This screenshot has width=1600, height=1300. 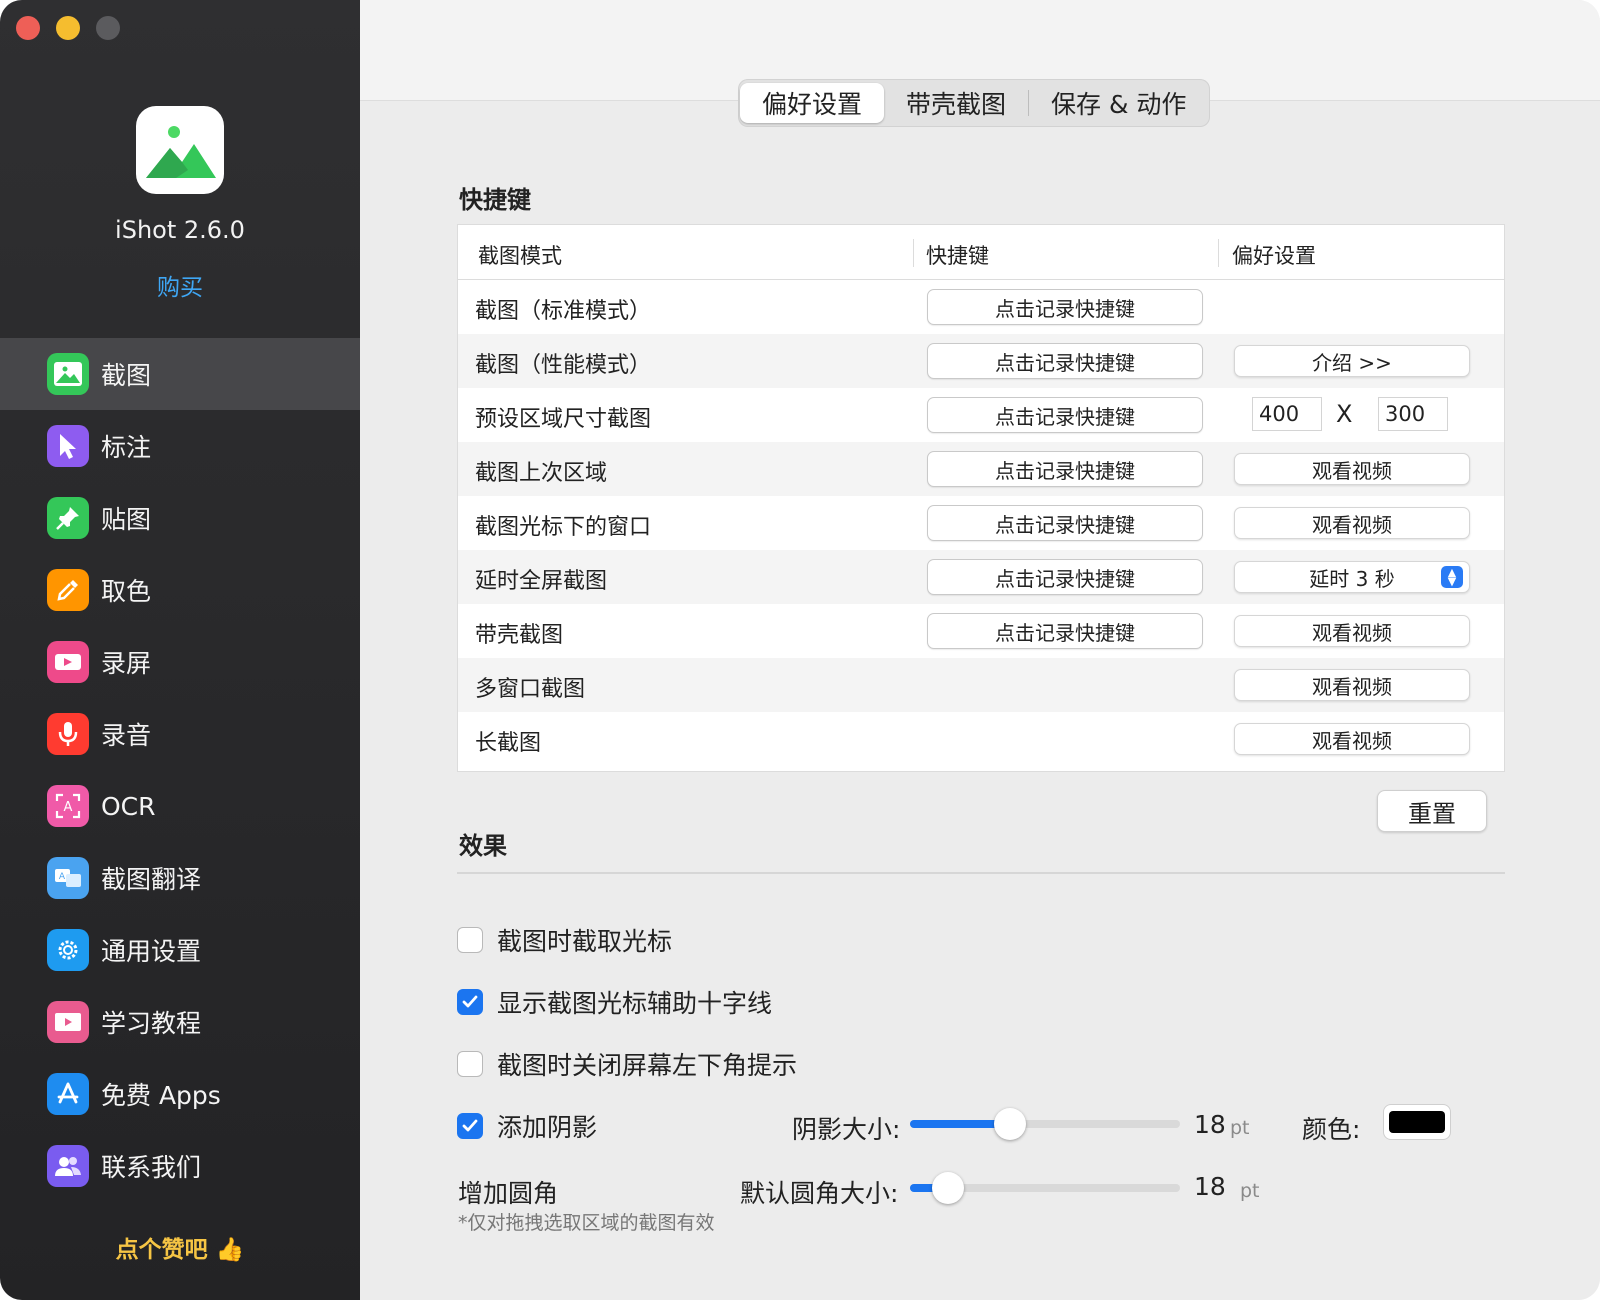 What do you see at coordinates (180, 285) in the screenshot?
I see `buy-link: 购买` at bounding box center [180, 285].